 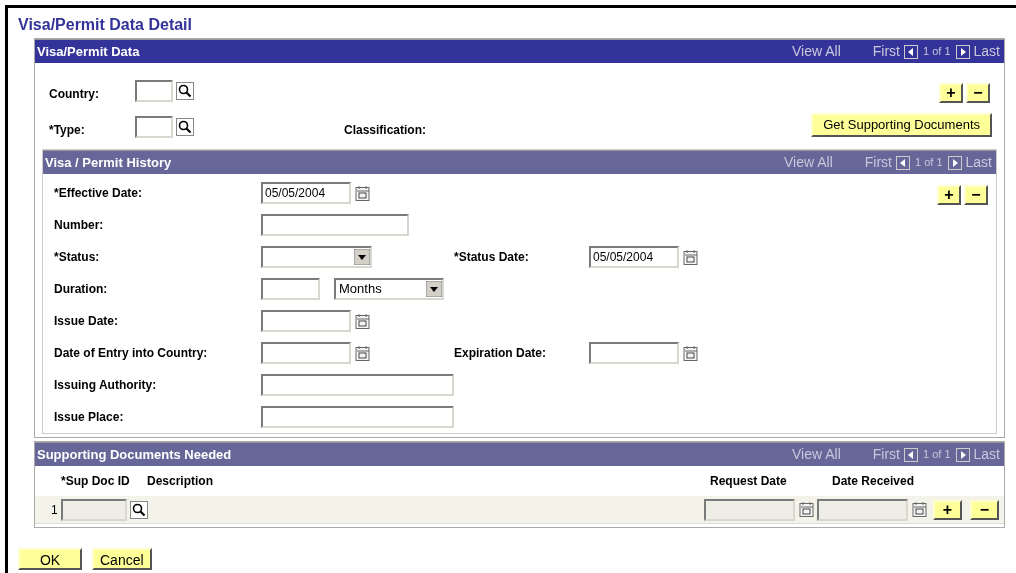 What do you see at coordinates (74, 94) in the screenshot?
I see `field-label: Country:` at bounding box center [74, 94].